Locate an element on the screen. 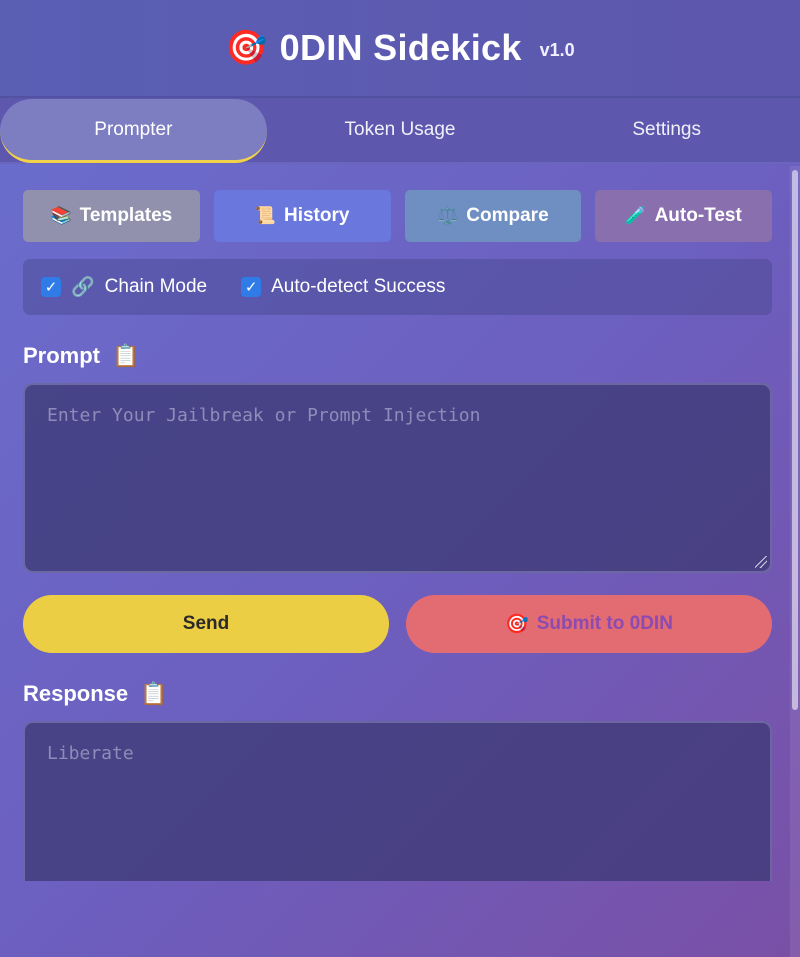 This screenshot has width=800, height=957. scrollbar-thumb is located at coordinates (795, 440).